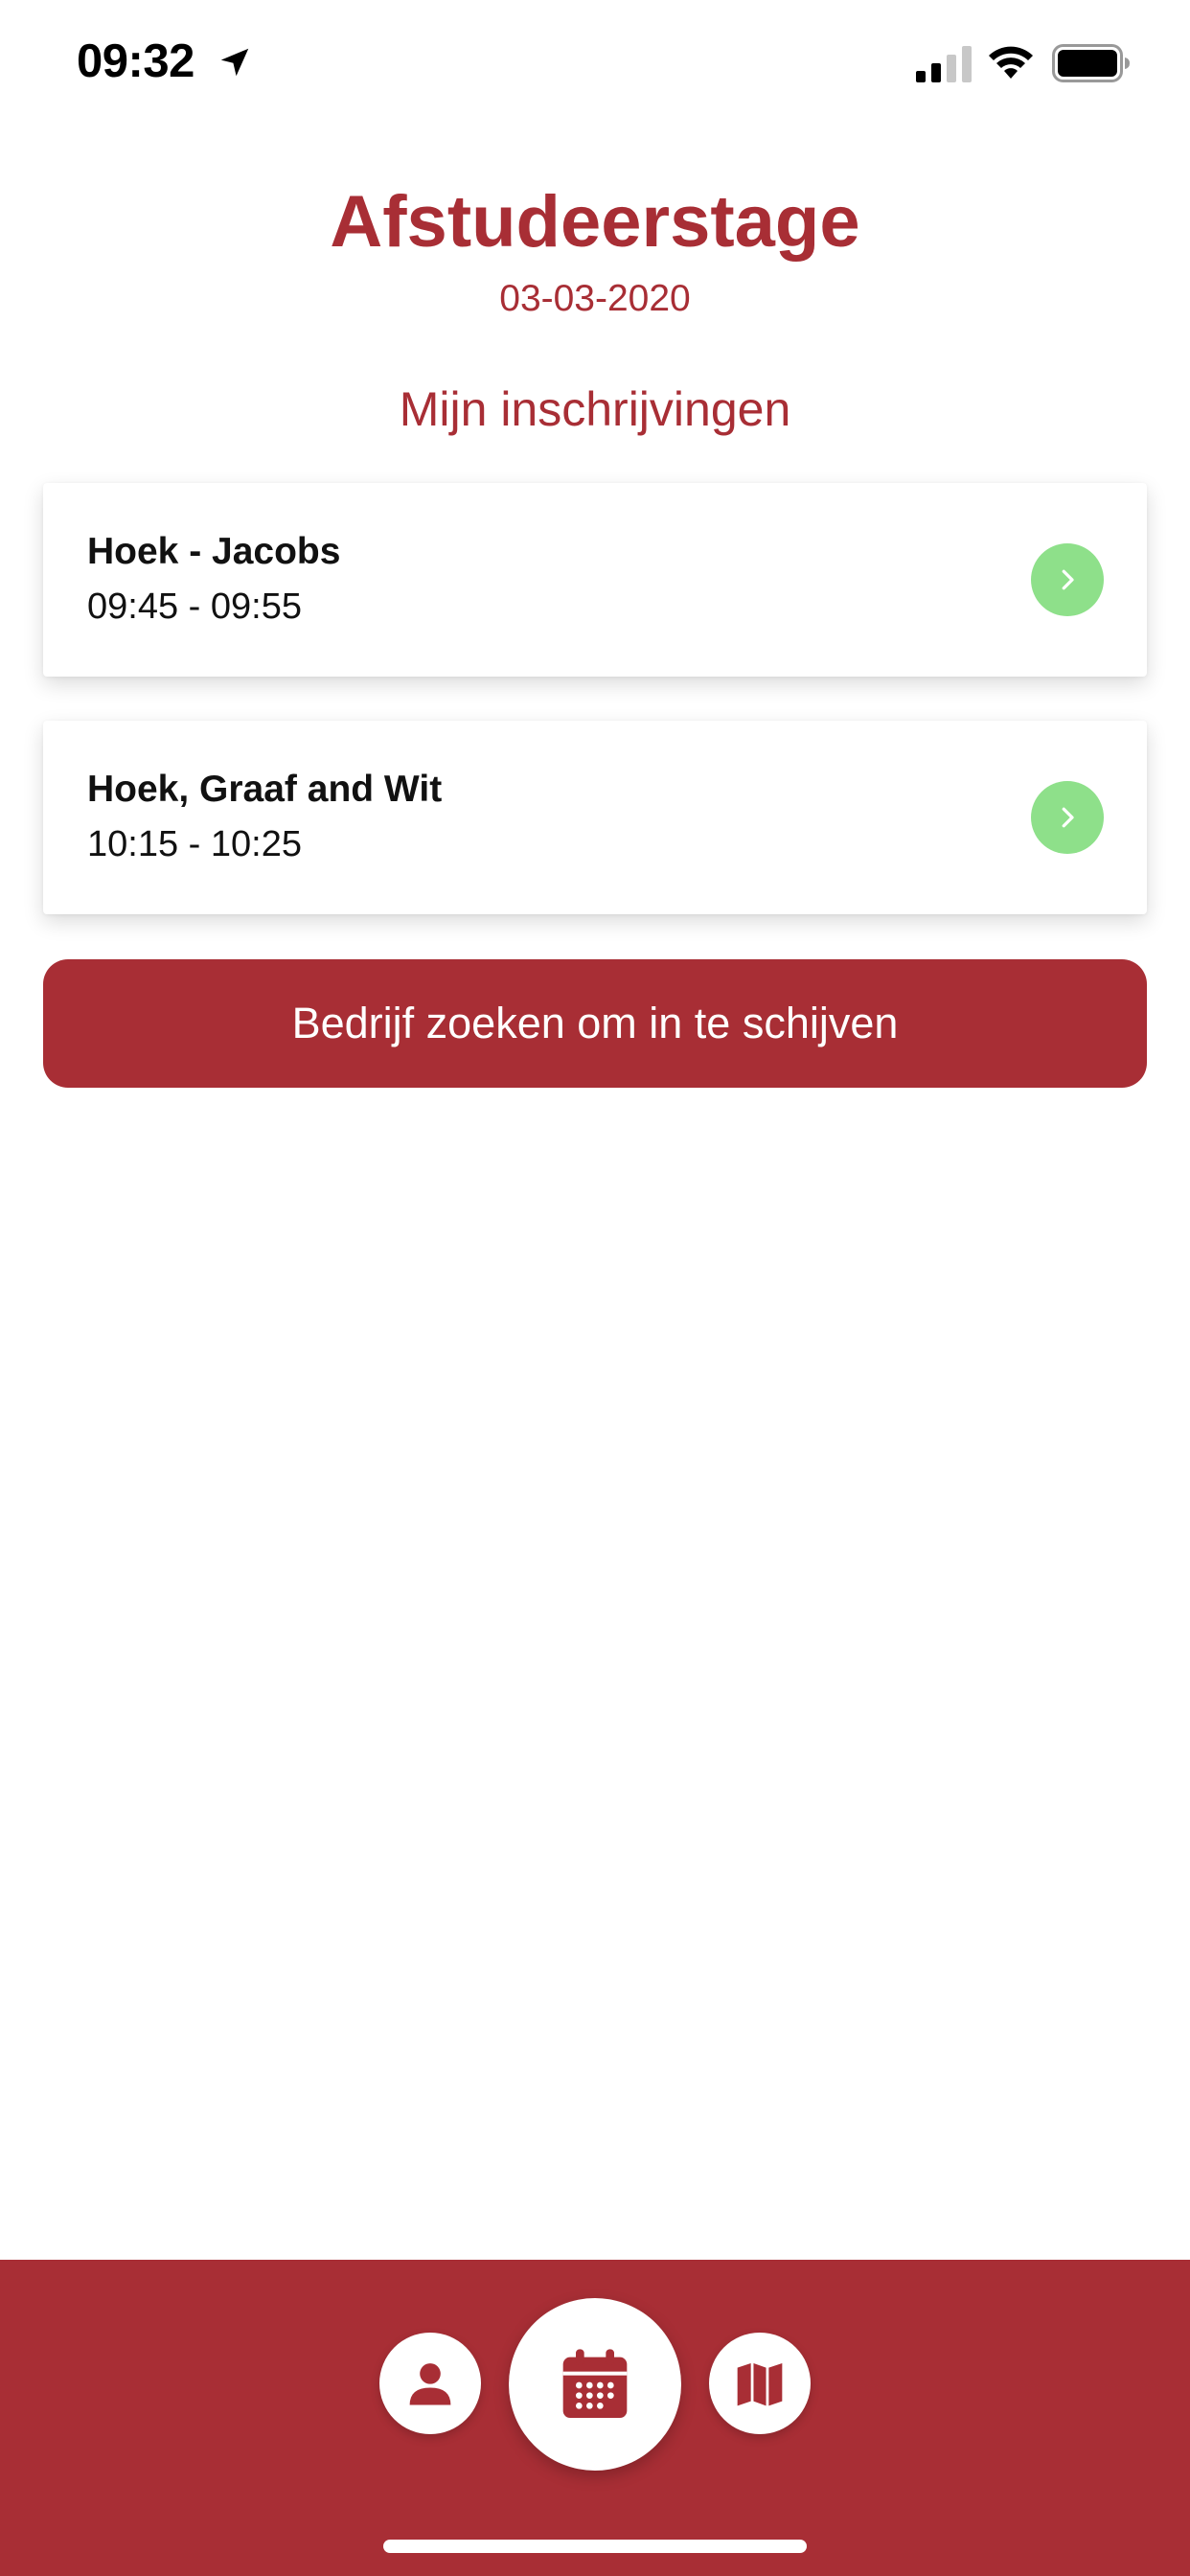  Describe the element at coordinates (1011, 63) in the screenshot. I see `wifi-icon` at that location.